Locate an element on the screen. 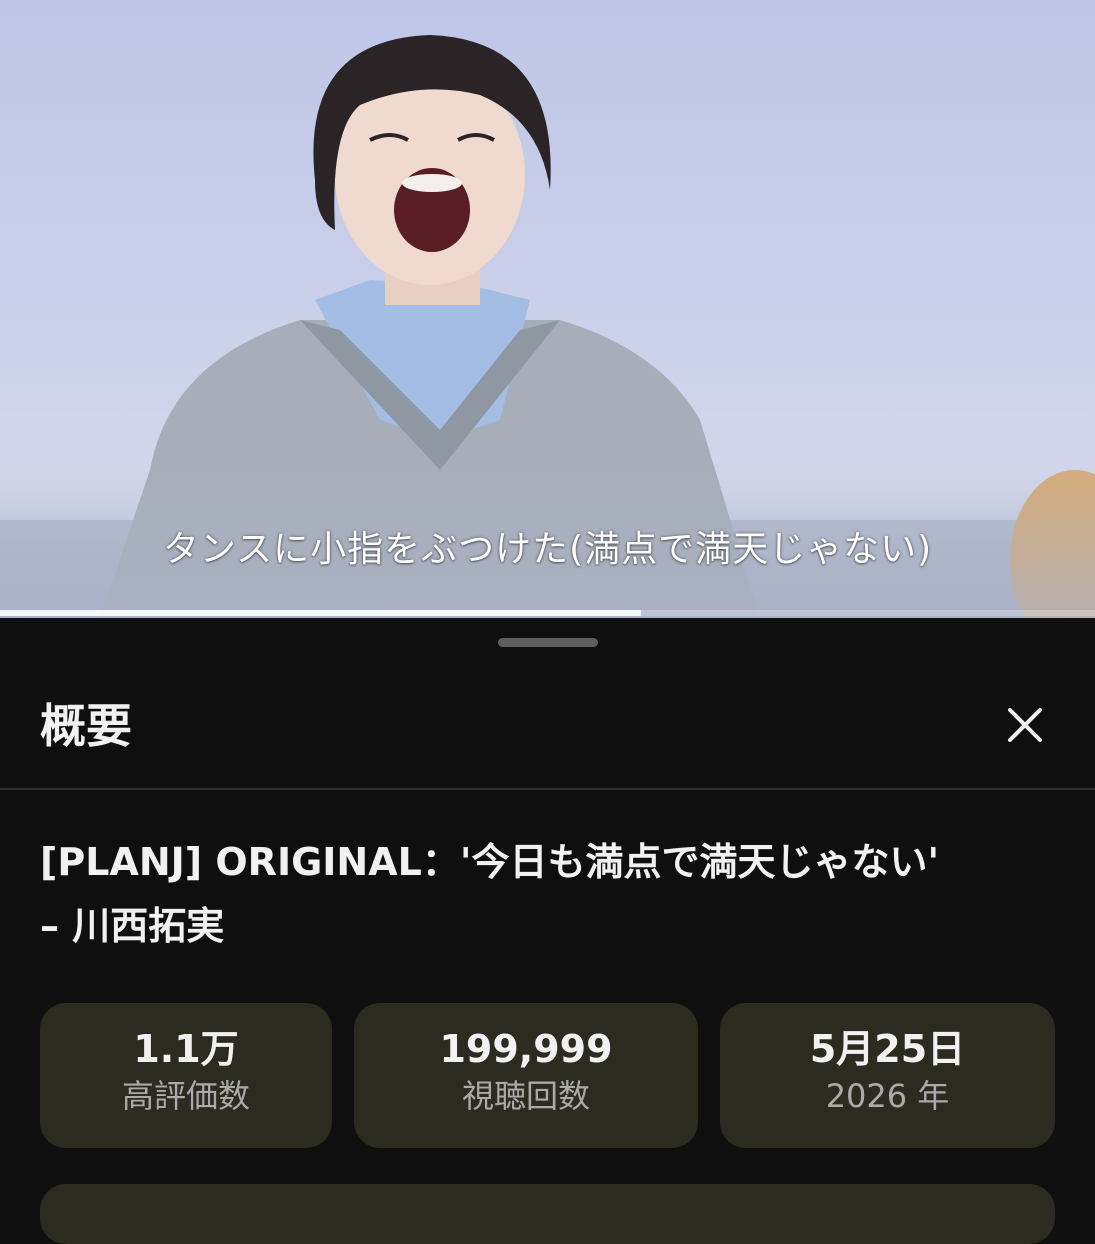 The width and height of the screenshot is (1095, 1244). video-title-line2: – 川西拓実 is located at coordinates (132, 926).